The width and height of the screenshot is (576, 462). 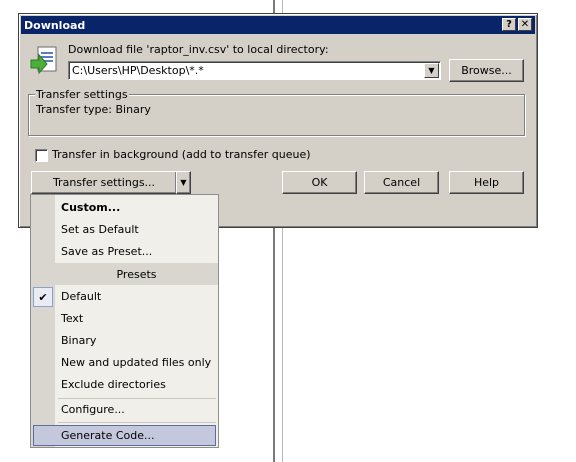 I want to click on menu-item-set-default: Set as Default, so click(x=124, y=230).